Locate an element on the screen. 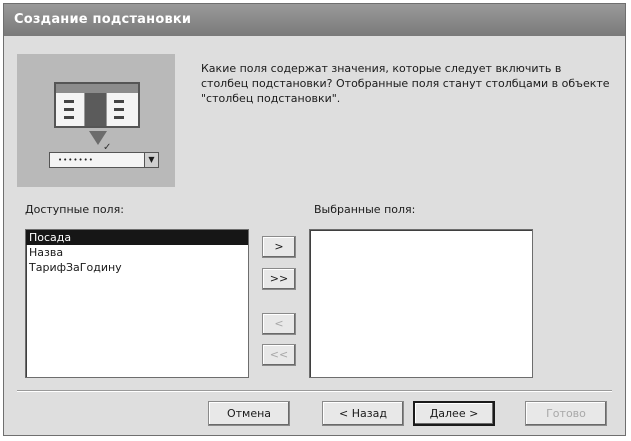 Image resolution: width=631 pixels, height=441 pixels. available-fields-list: Посада Назва ТарифЗаГодину is located at coordinates (137, 303).